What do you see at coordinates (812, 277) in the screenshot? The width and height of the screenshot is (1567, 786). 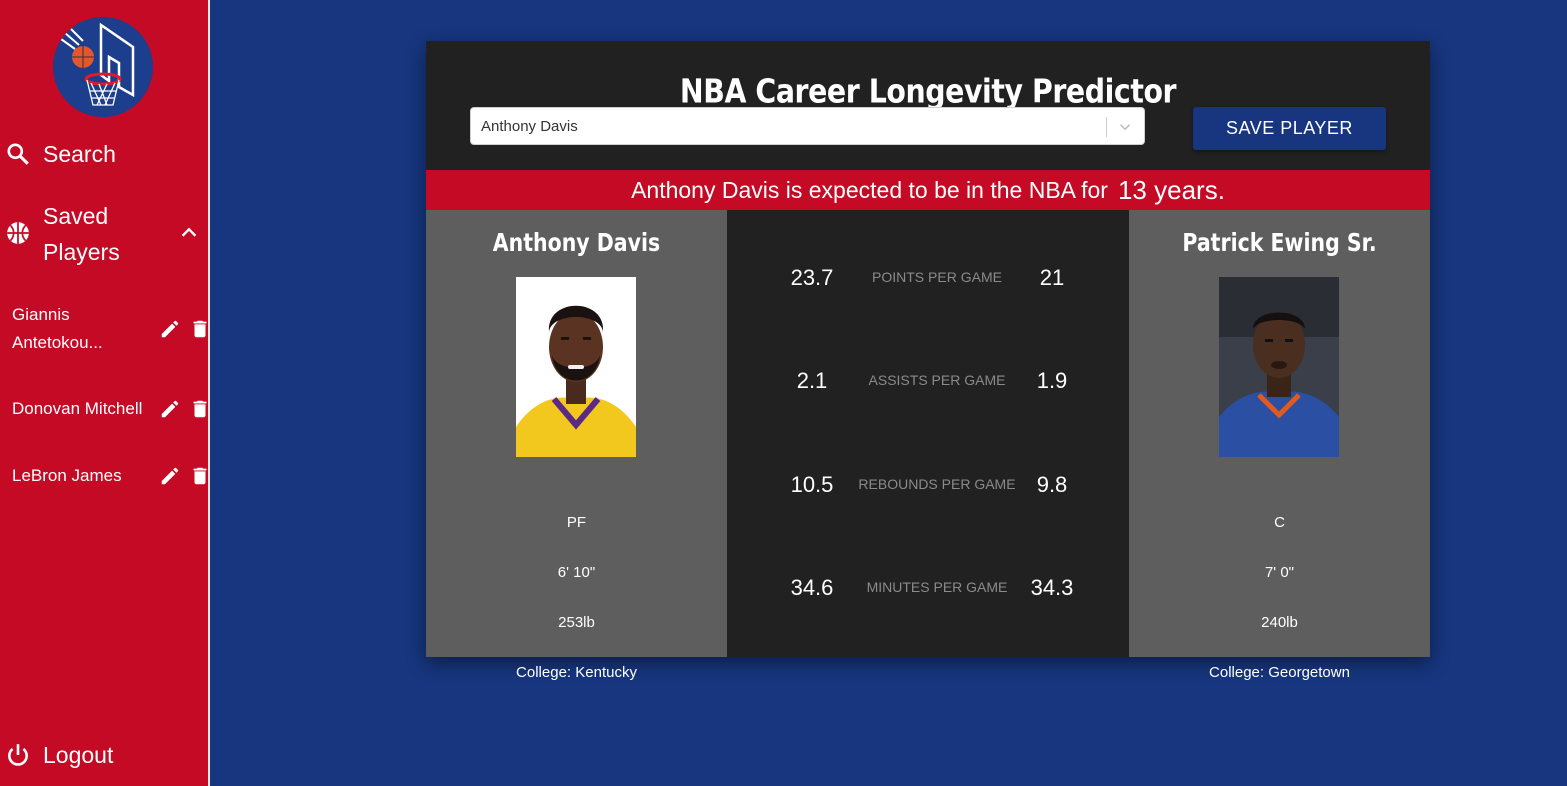 I see `stat-left-value: 23.7` at bounding box center [812, 277].